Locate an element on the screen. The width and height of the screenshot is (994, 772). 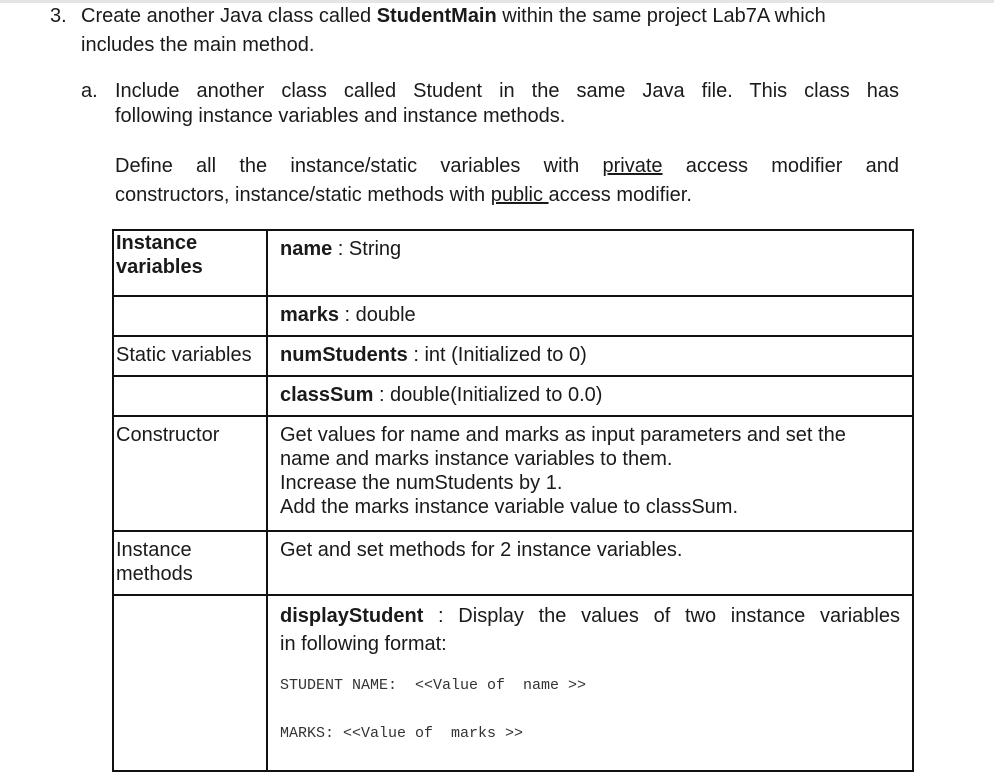
format-line-marks: MARKS: <<Value of marks >> is located at coordinates (402, 733).